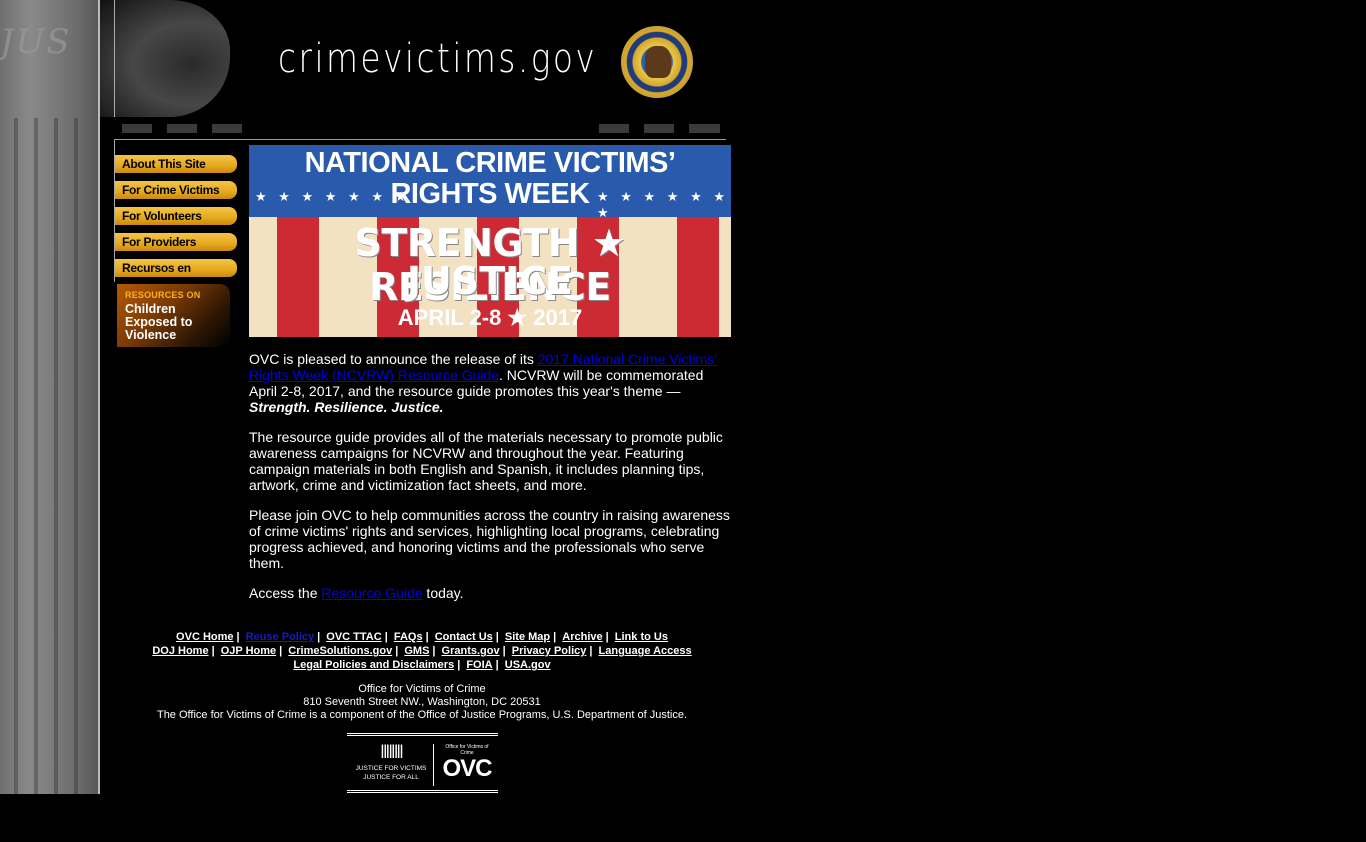 Image resolution: width=1366 pixels, height=842 pixels. What do you see at coordinates (527, 637) in the screenshot?
I see `footer-link-site-map: Site Map` at bounding box center [527, 637].